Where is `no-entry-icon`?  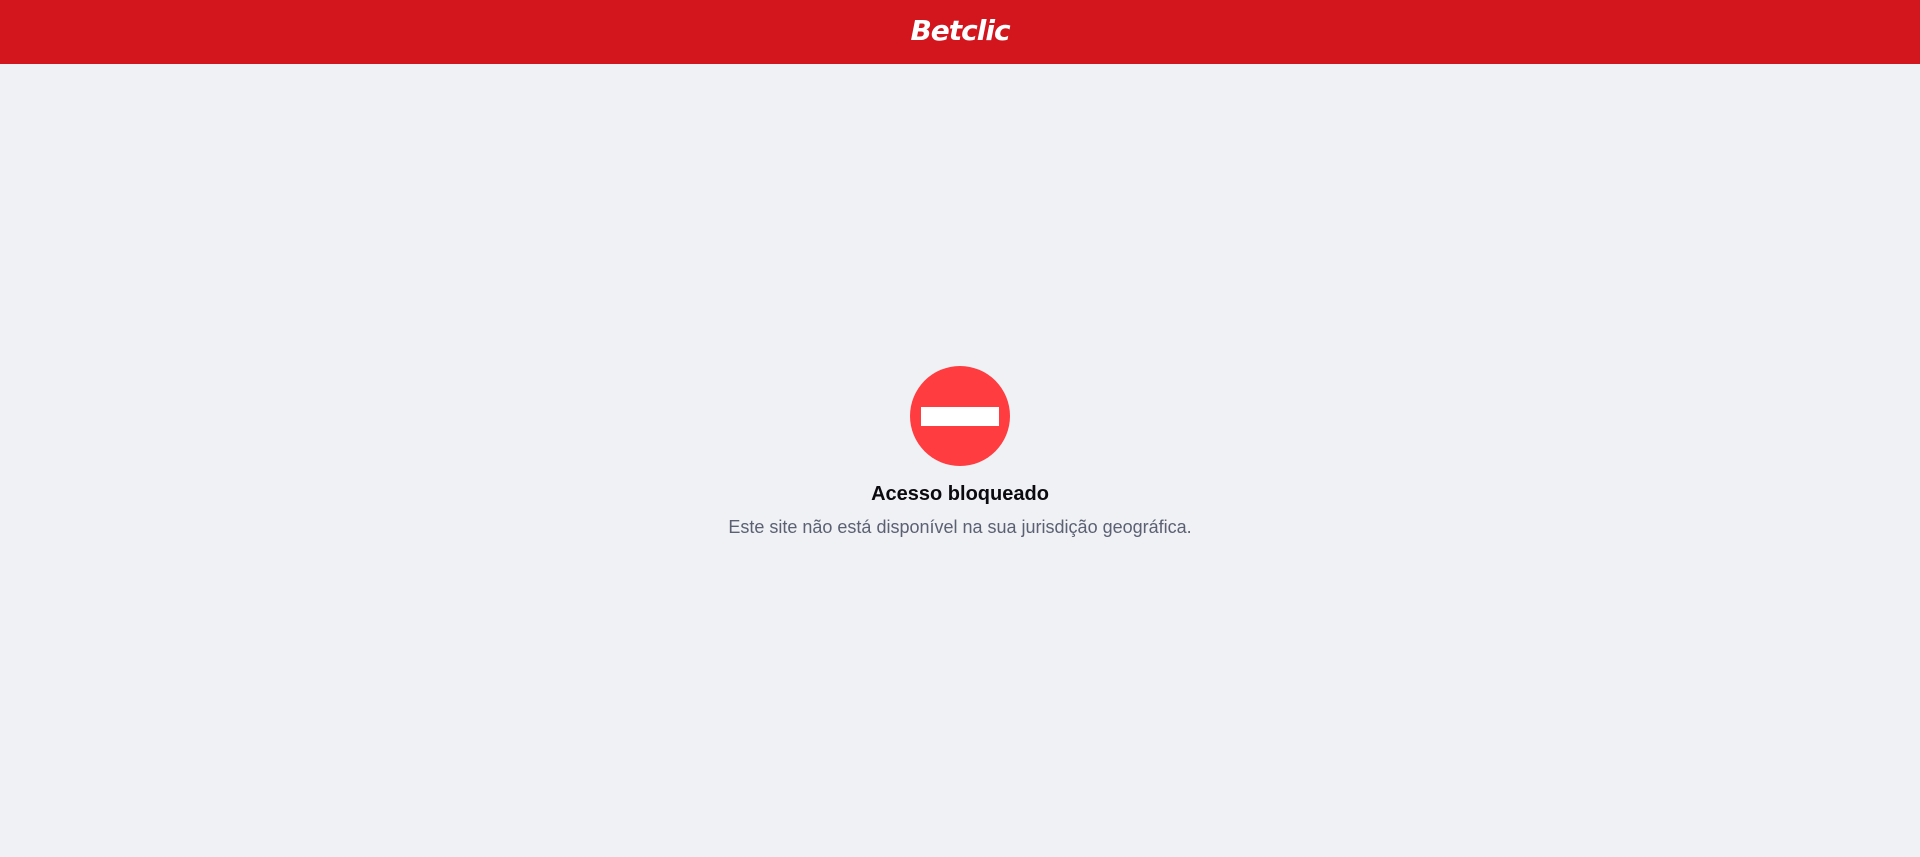
no-entry-icon is located at coordinates (960, 416).